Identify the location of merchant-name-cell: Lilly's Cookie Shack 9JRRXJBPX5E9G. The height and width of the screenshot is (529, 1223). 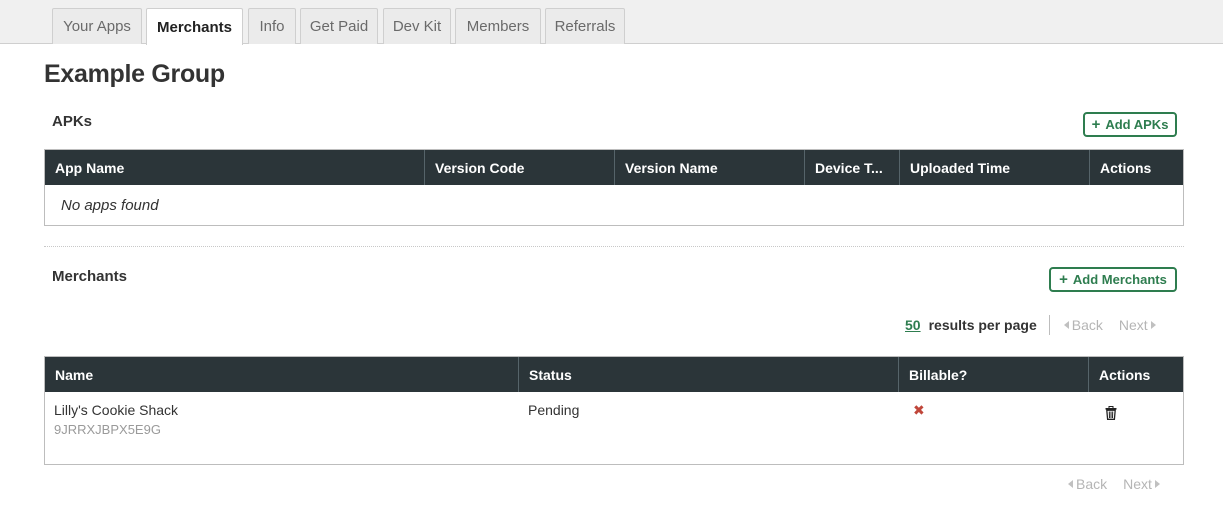
(282, 428).